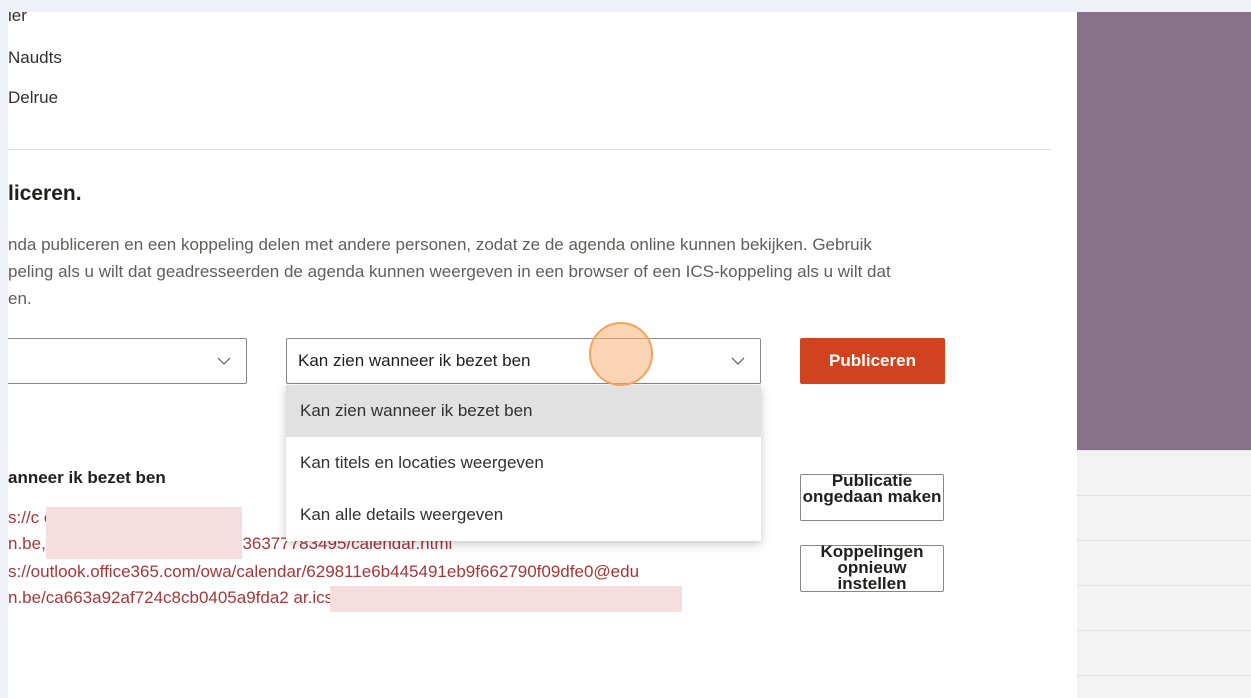 The image size is (1251, 698). I want to click on shared-person: Naudts, so click(35, 57).